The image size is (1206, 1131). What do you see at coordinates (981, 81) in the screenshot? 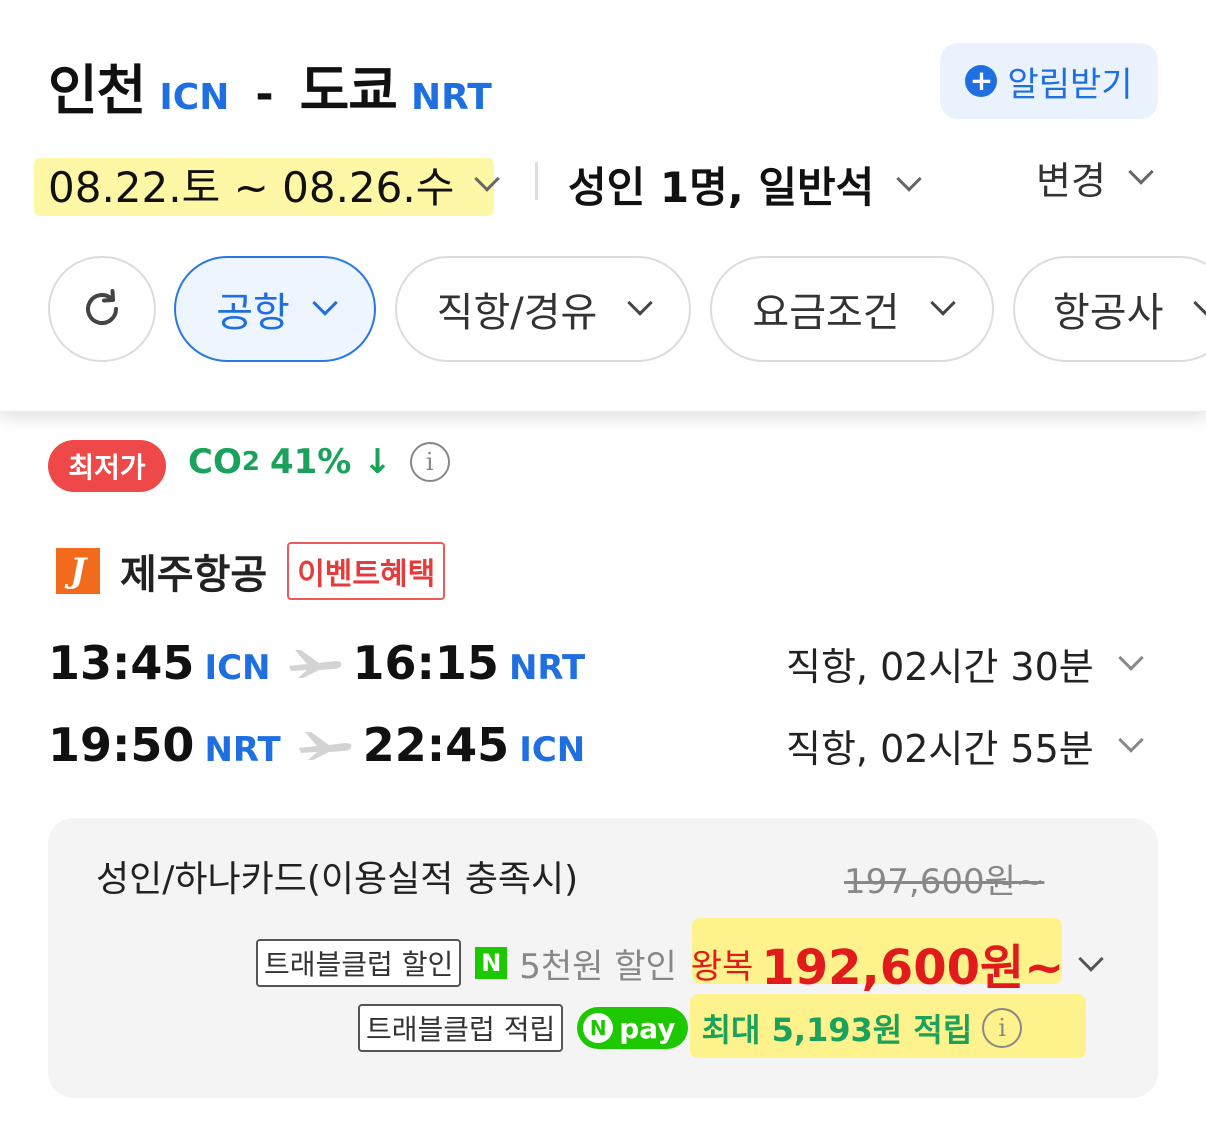
I see `plus-icon: +` at bounding box center [981, 81].